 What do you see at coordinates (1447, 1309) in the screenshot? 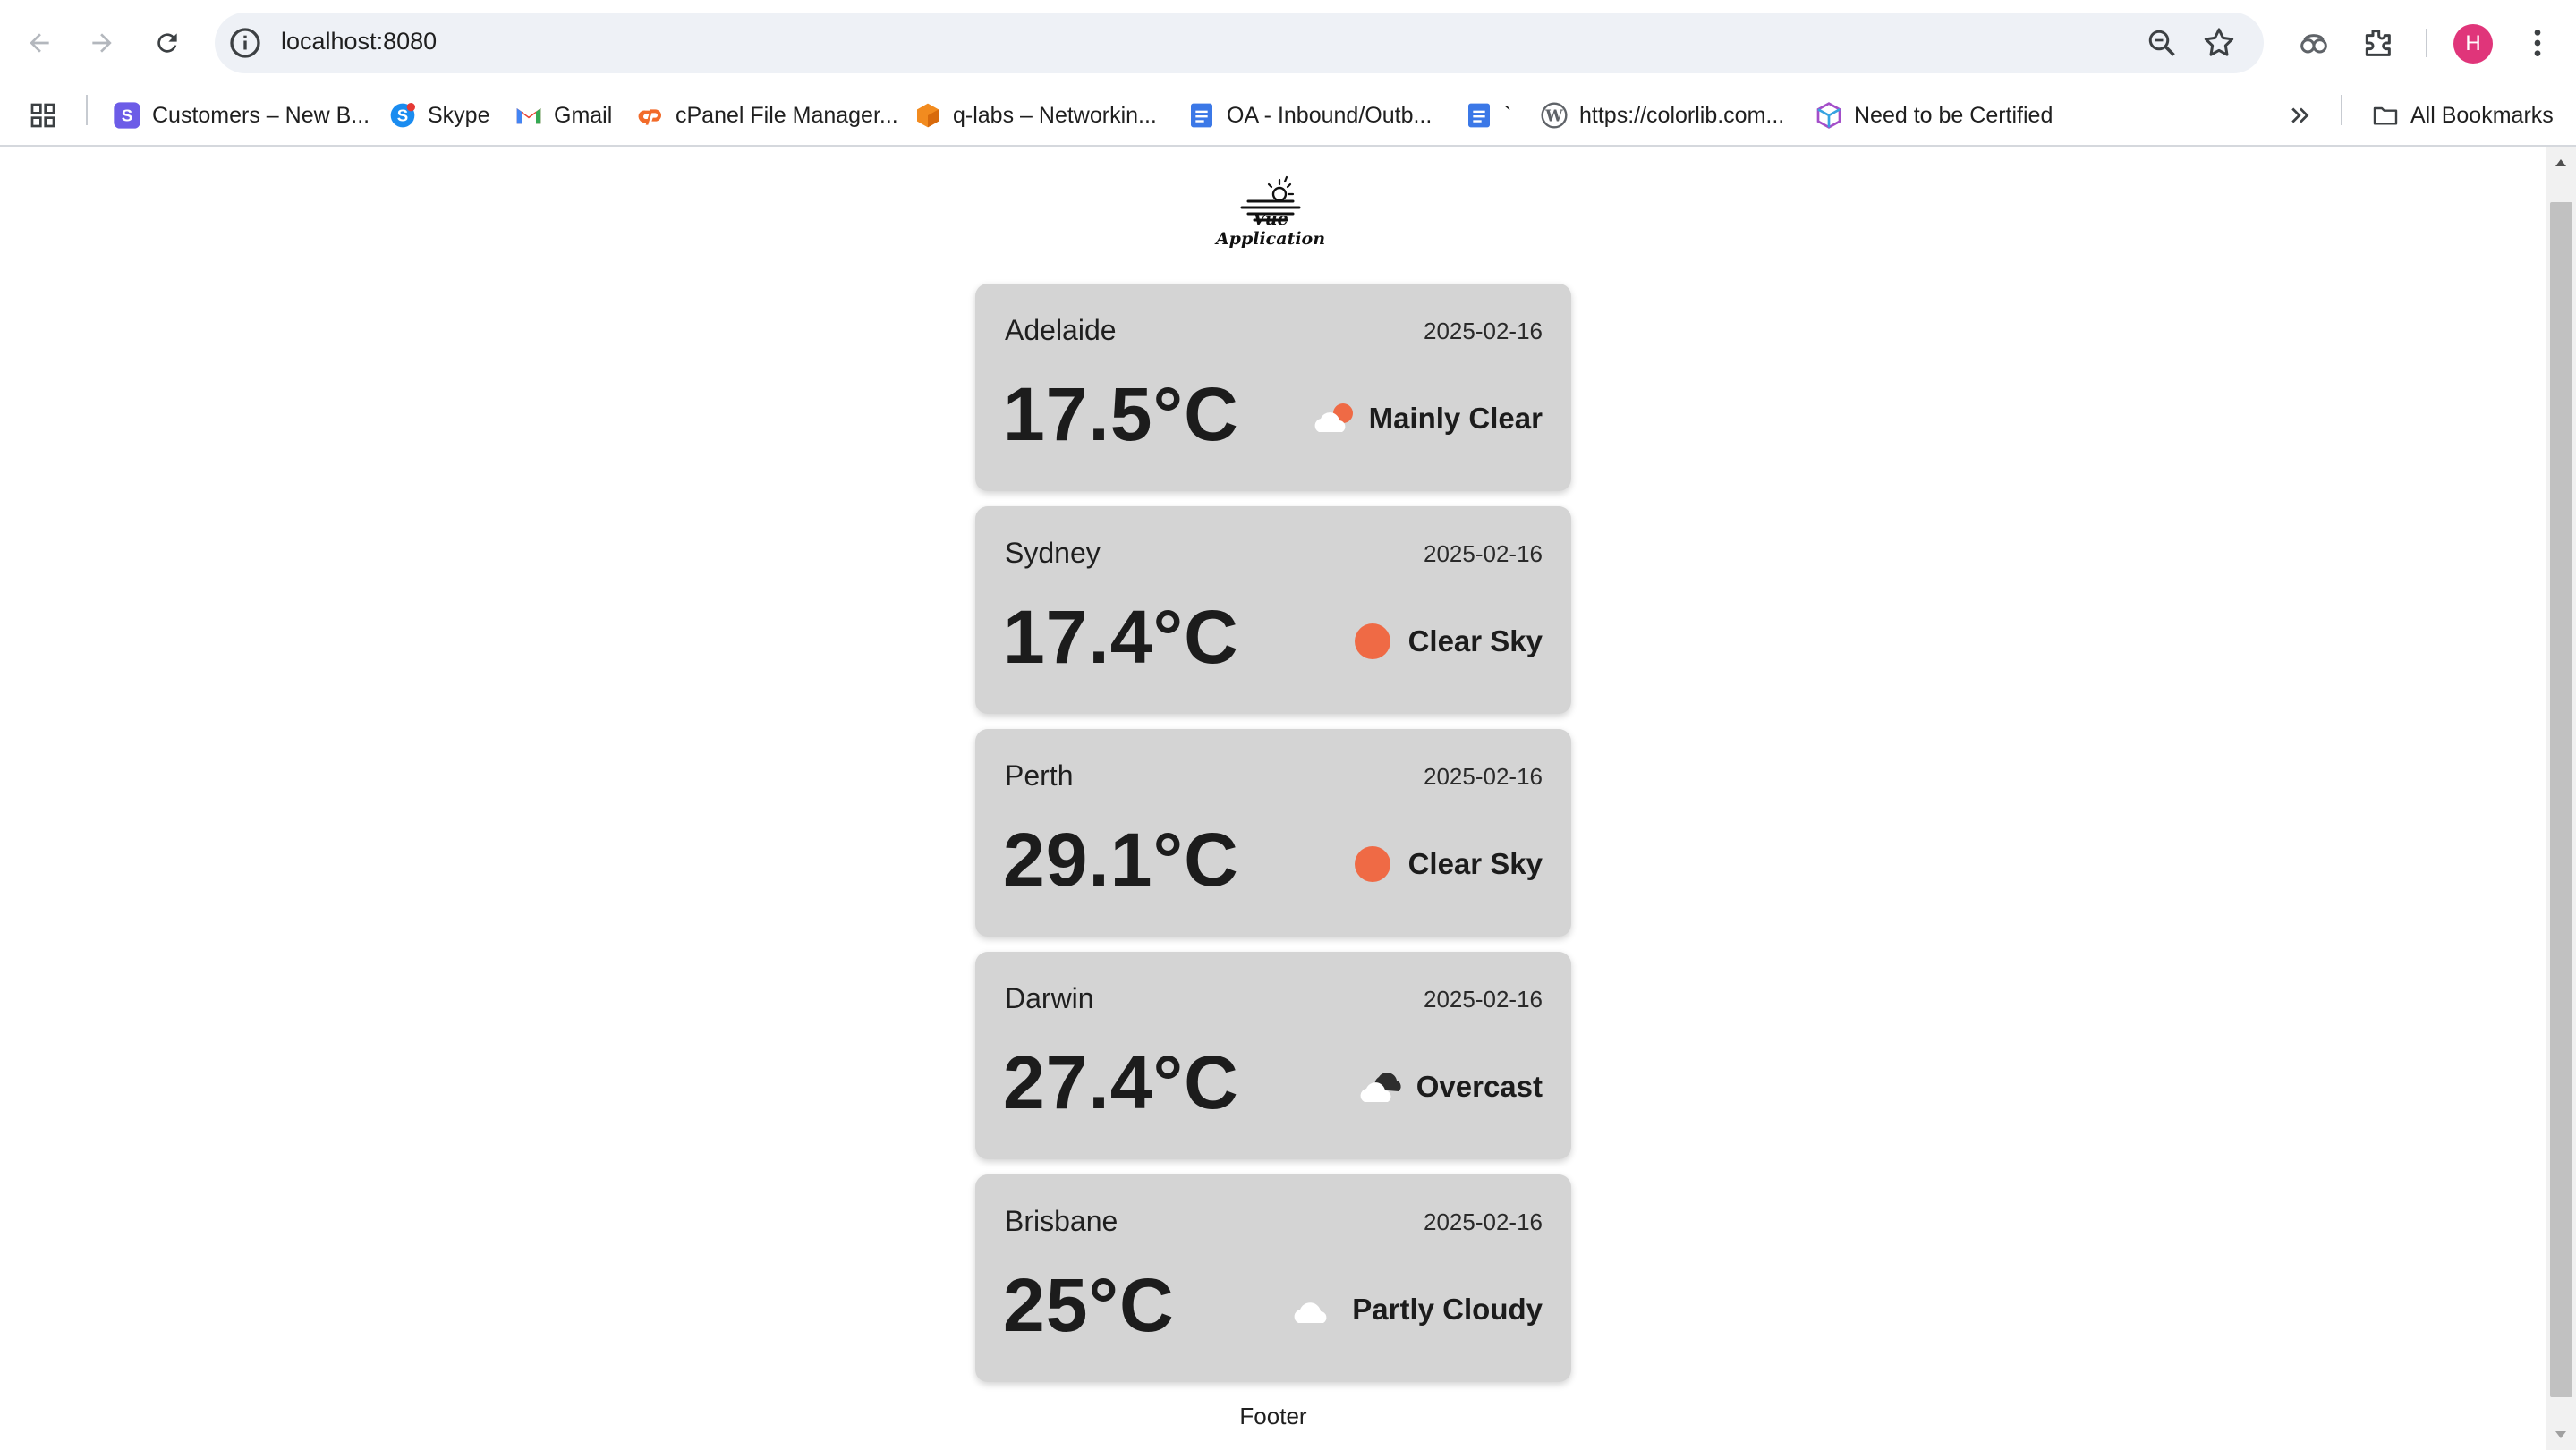
I see `condition-label: Partly Cloudy` at bounding box center [1447, 1309].